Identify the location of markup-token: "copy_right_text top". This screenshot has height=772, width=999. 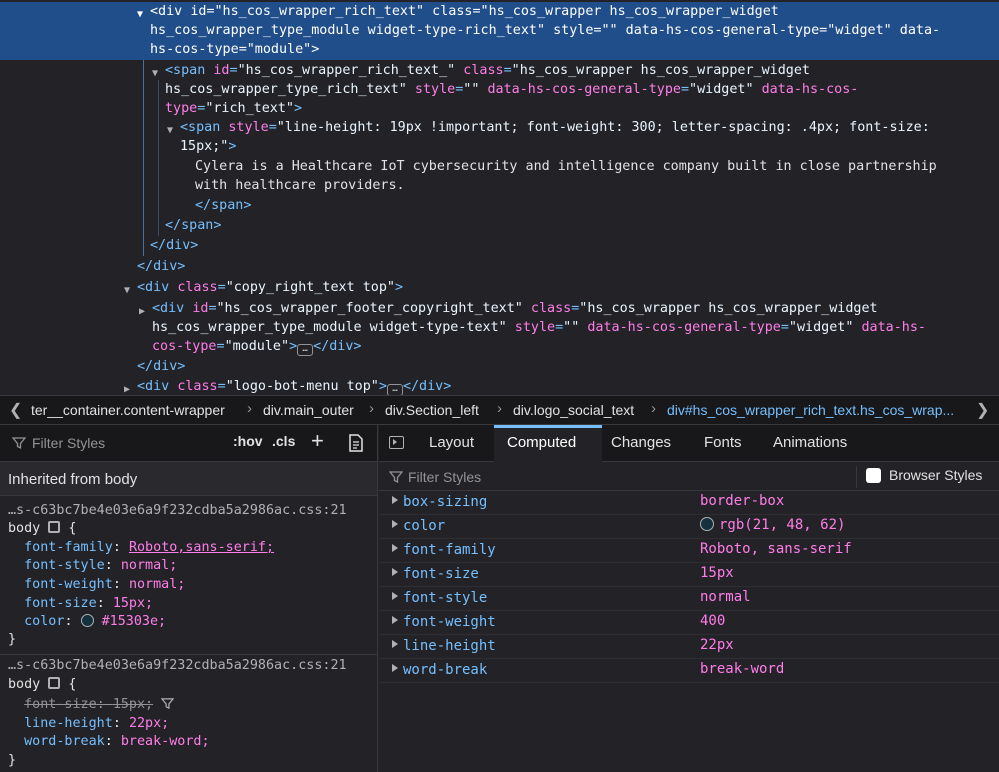
(310, 287).